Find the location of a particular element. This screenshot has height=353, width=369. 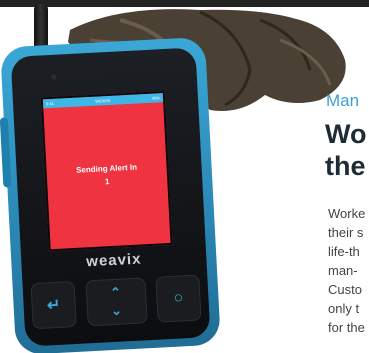

headline-line-2: the is located at coordinates (345, 166).